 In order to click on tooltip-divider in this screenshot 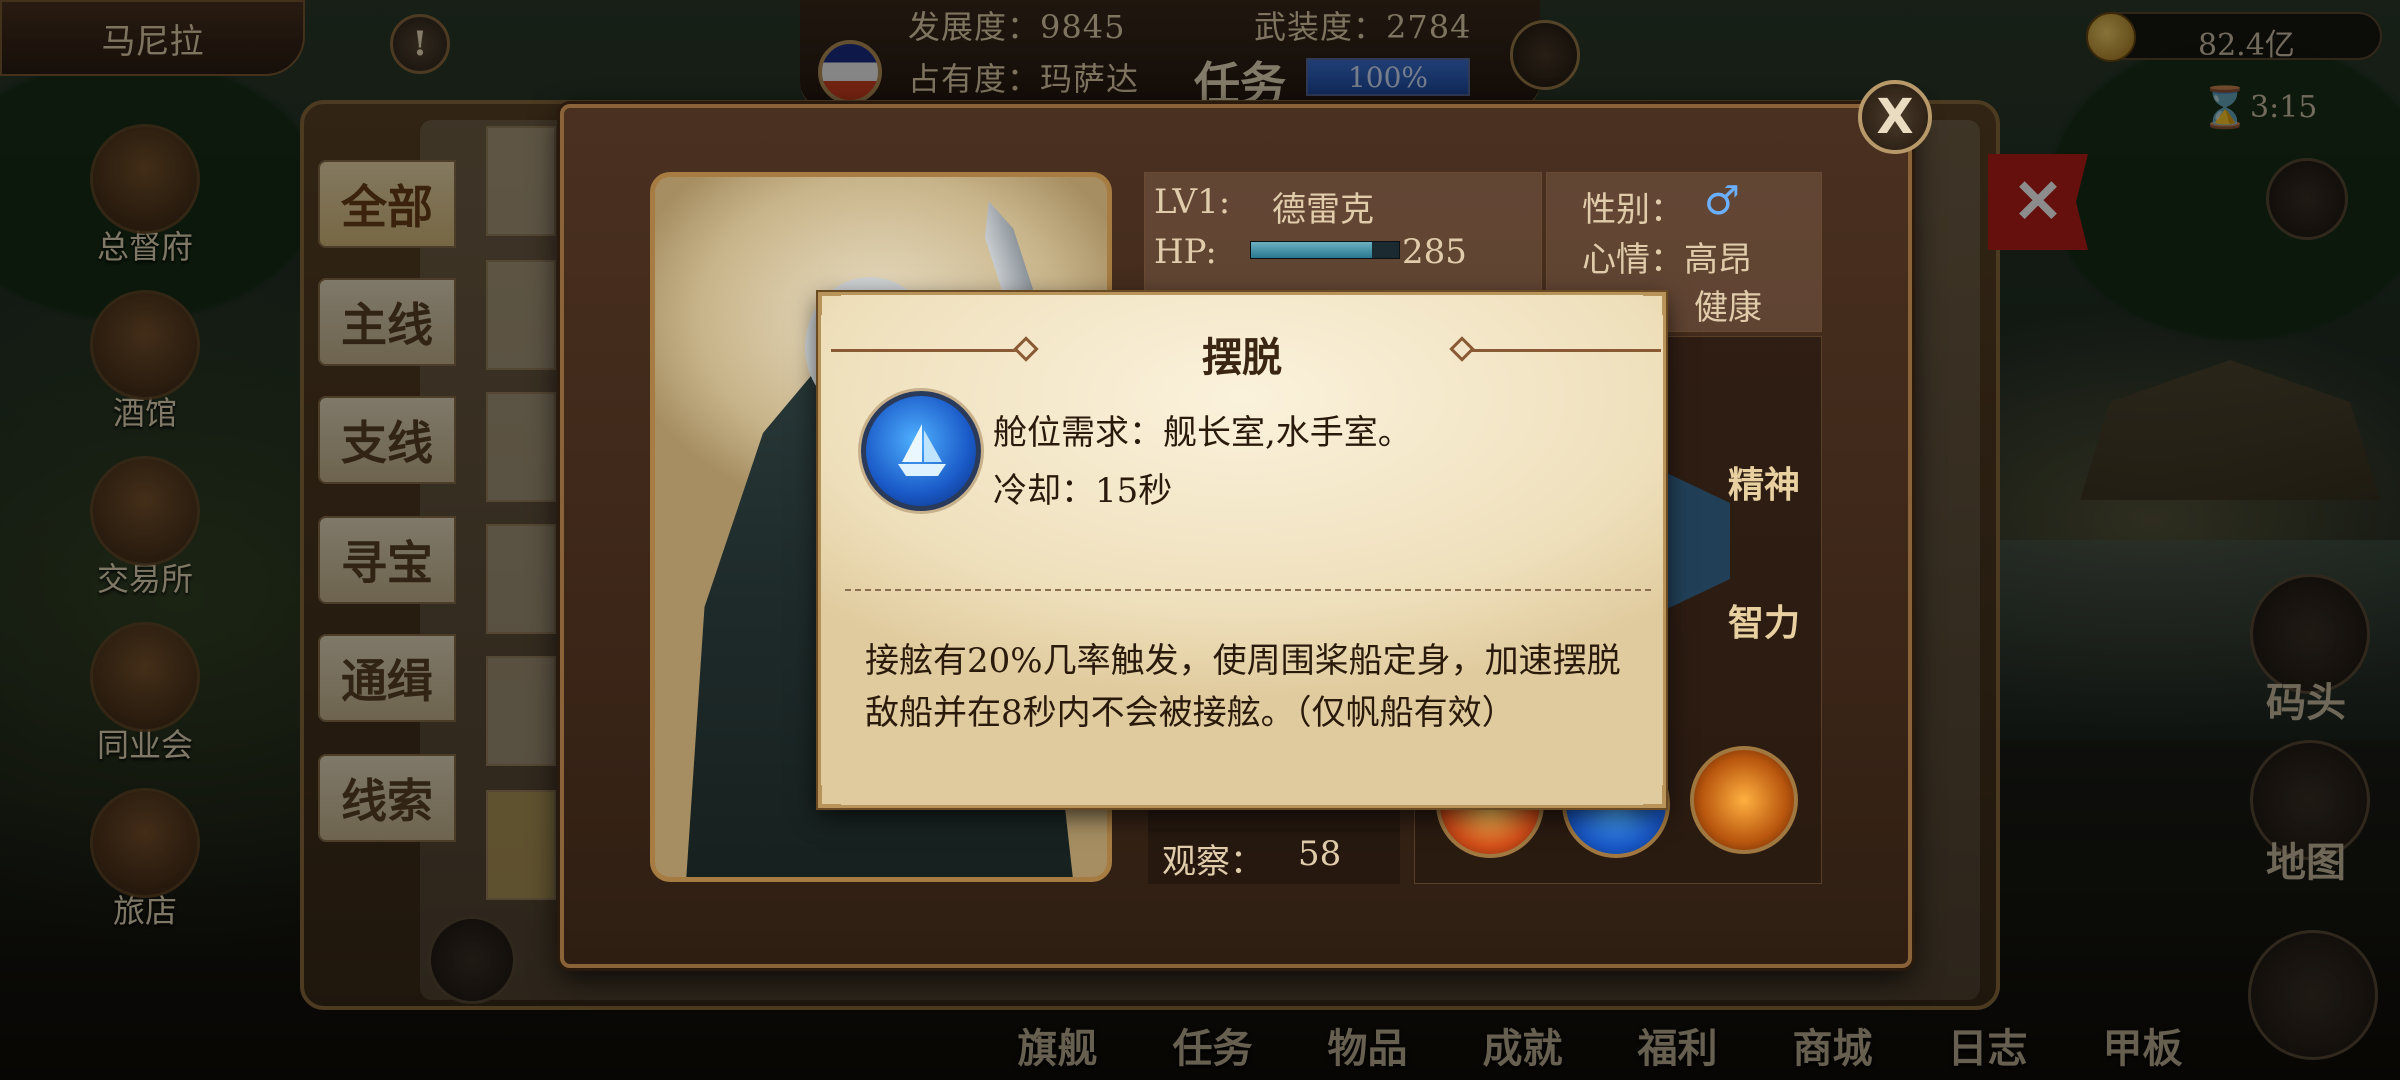, I will do `click(1248, 590)`.